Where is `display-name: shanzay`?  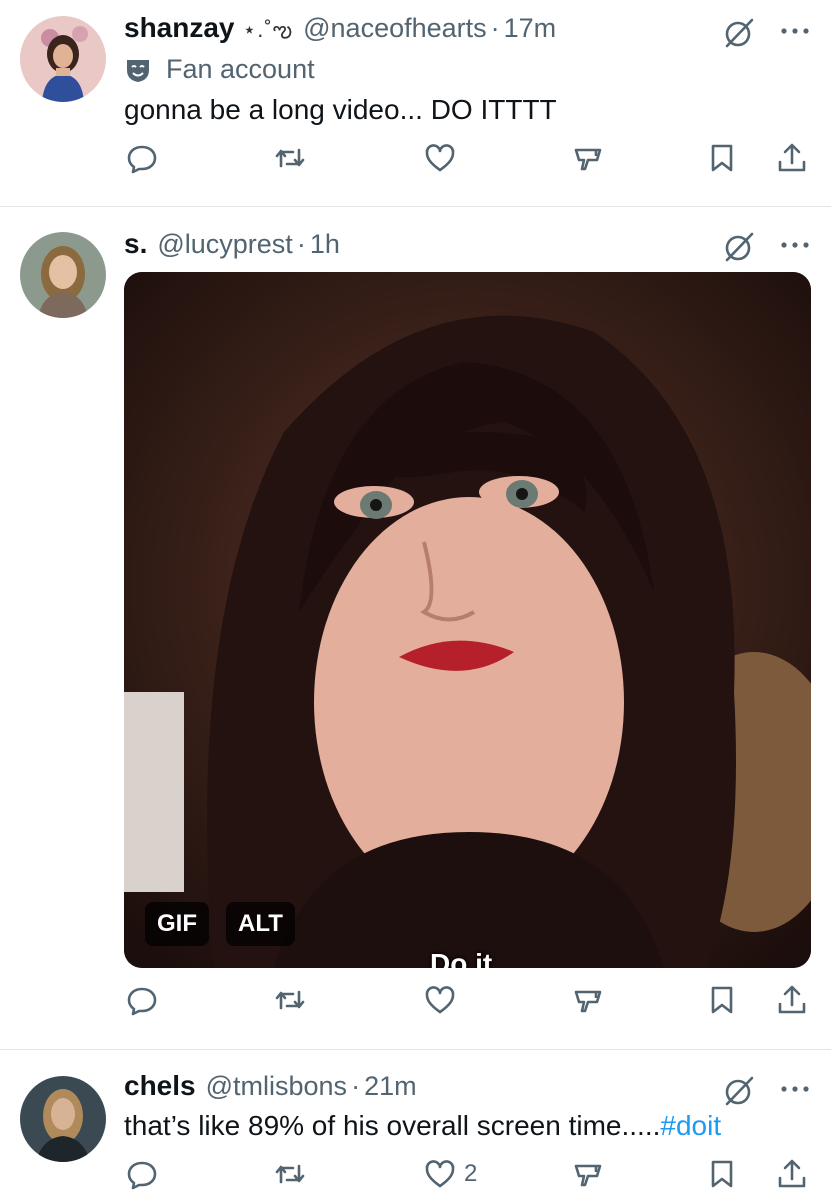 display-name: shanzay is located at coordinates (179, 28).